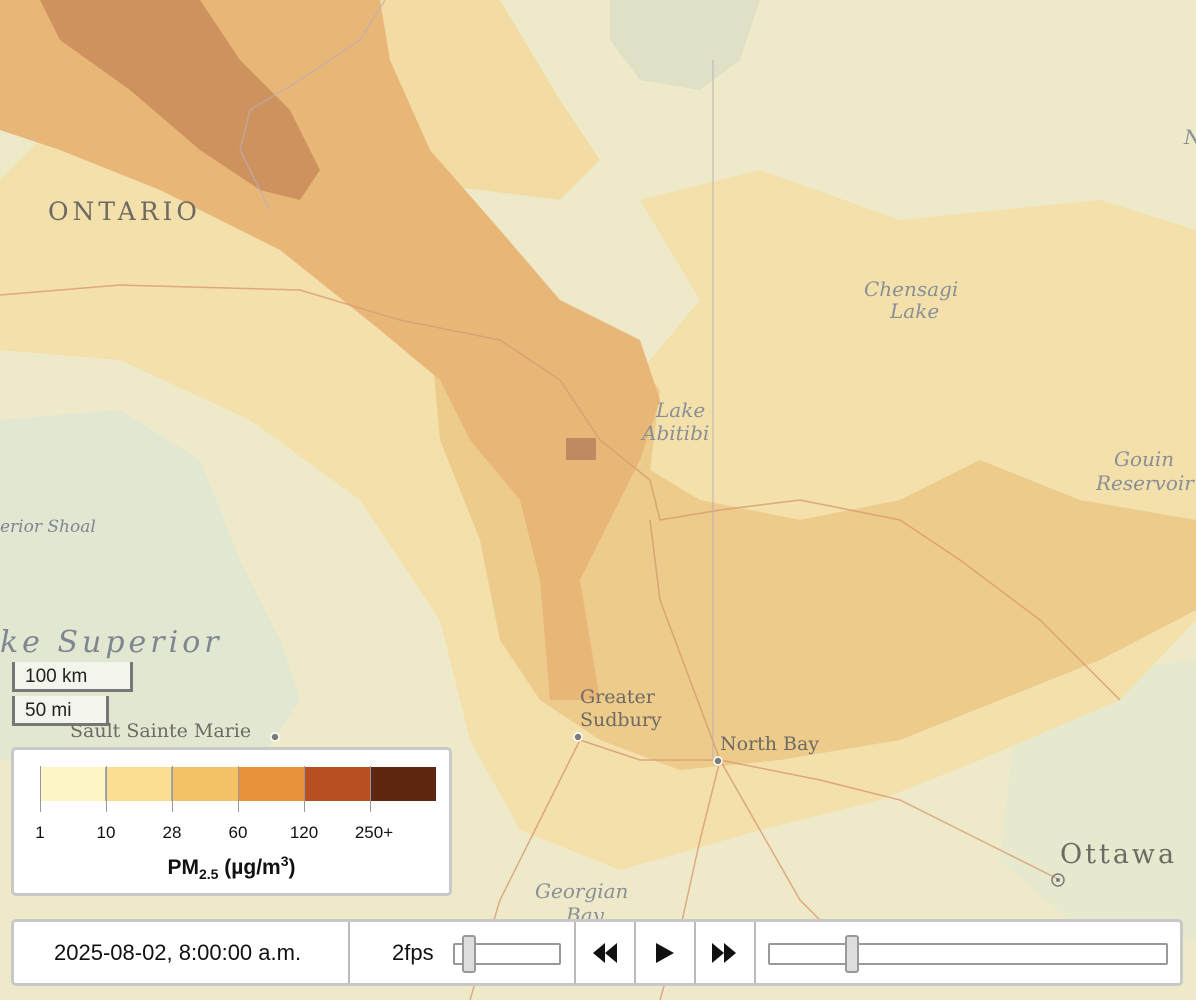 Image resolution: width=1196 pixels, height=1000 pixels. Describe the element at coordinates (914, 311) in the screenshot. I see `label-chensagi-lake: Lake` at that location.